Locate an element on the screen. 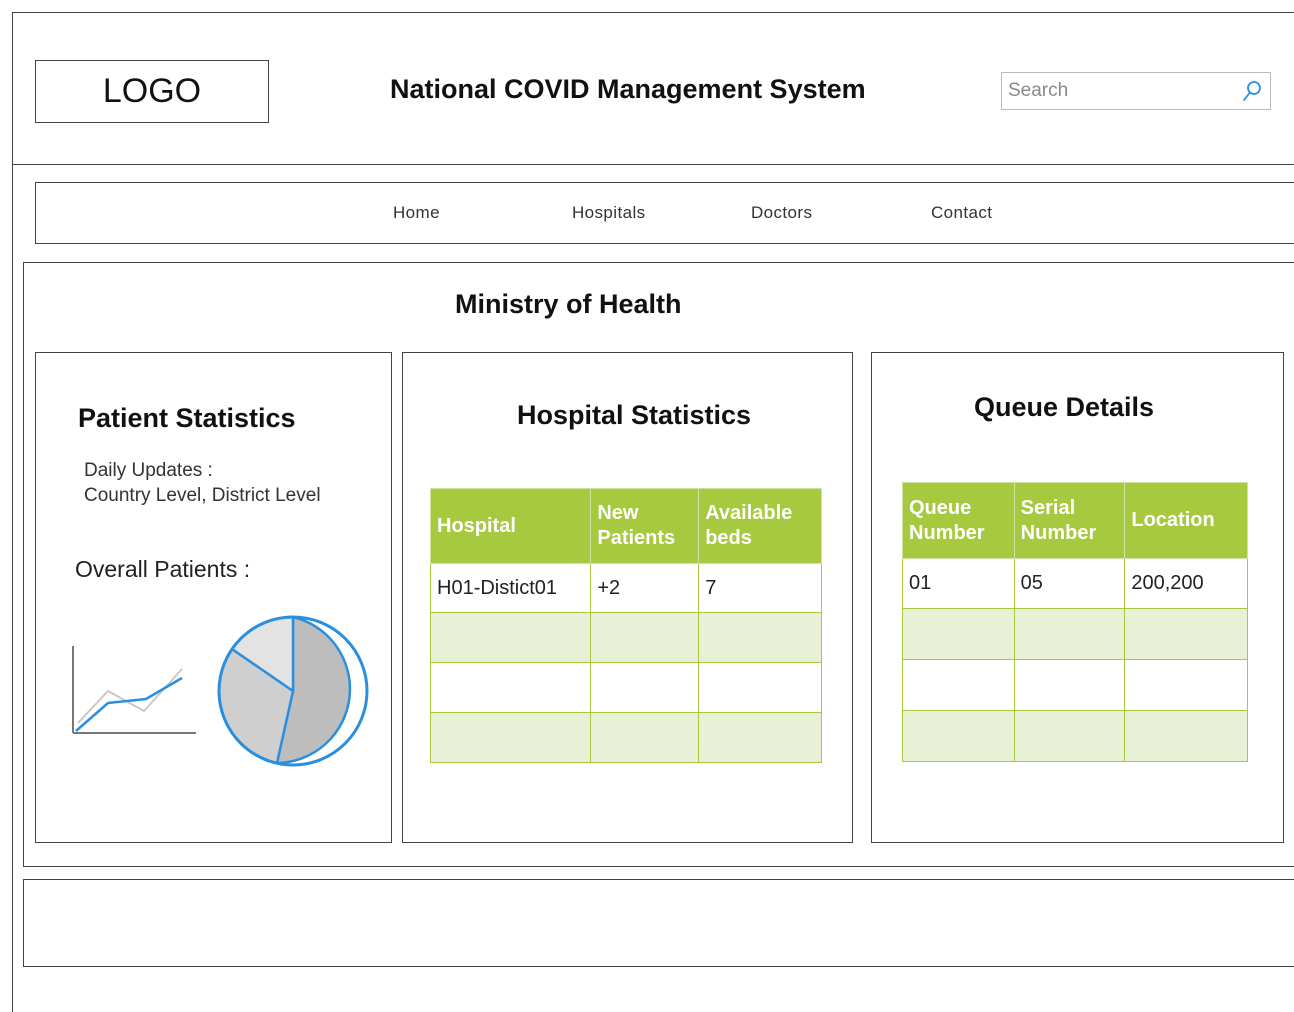 Image resolution: width=1294 pixels, height=1012 pixels. hospital-statistics-title: Hospital Statistics is located at coordinates (634, 415).